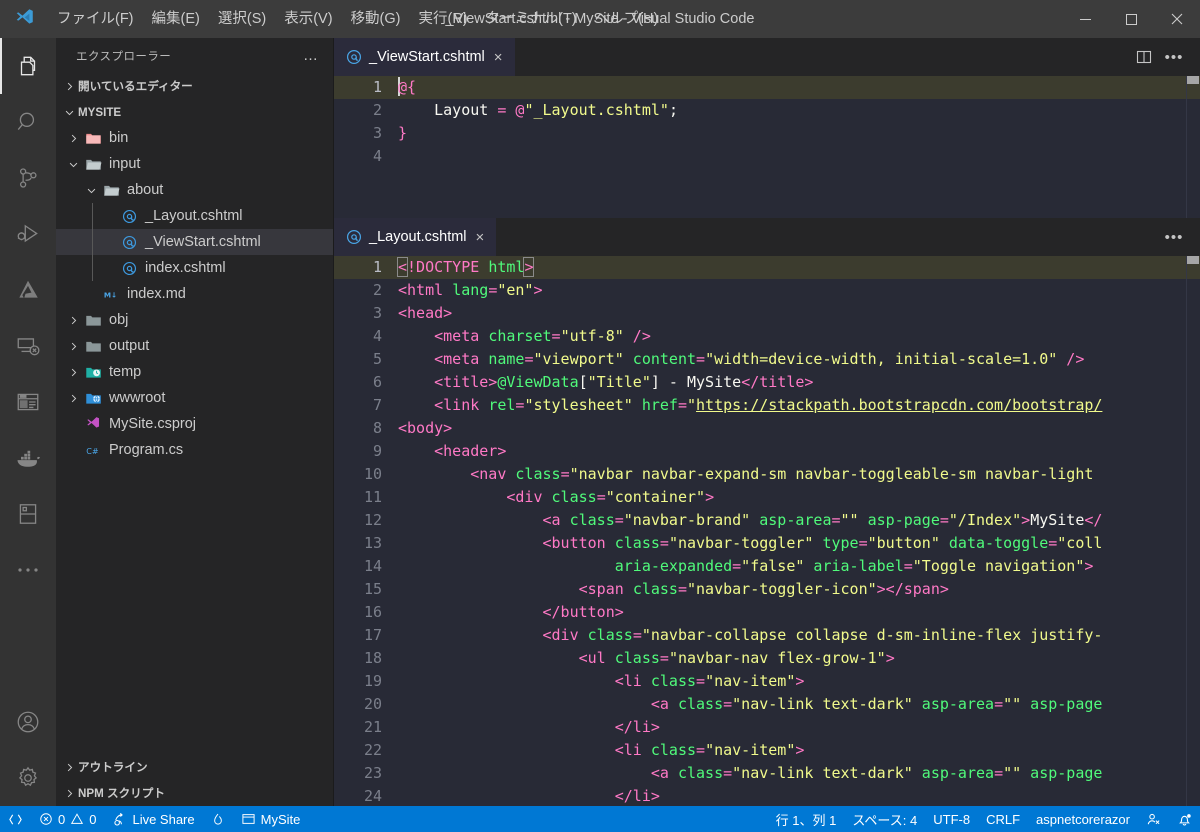  Describe the element at coordinates (1131, 19) in the screenshot. I see `maximize-icon` at that location.